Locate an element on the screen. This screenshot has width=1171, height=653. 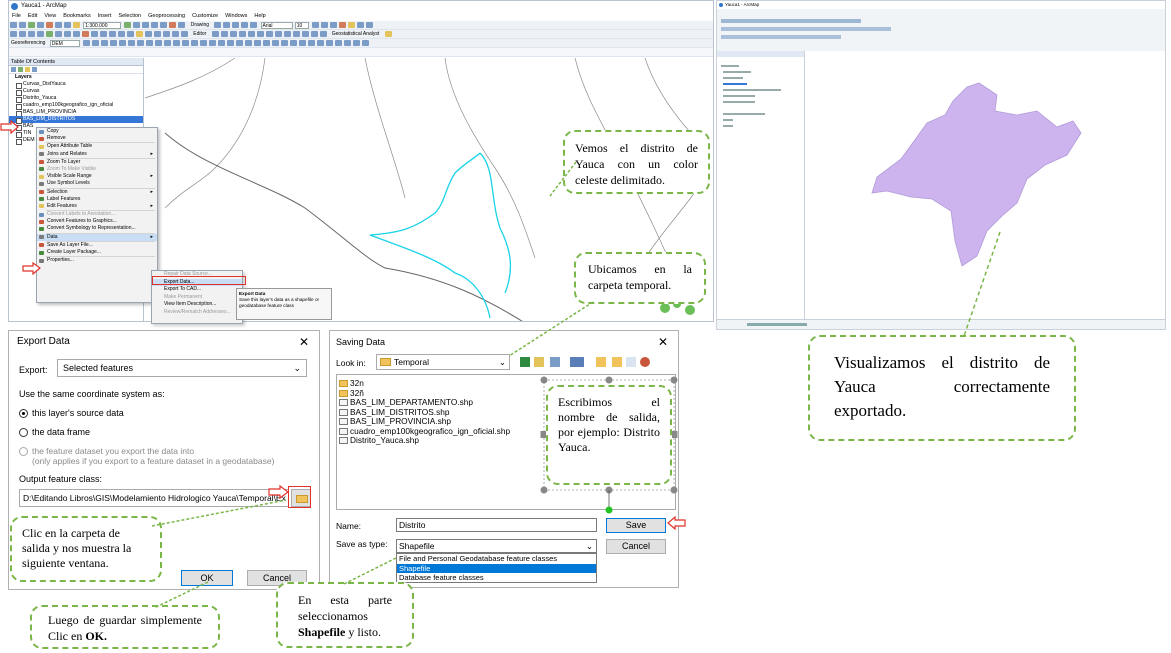
context-menu-item-label: Use Symbol Levels is located at coordinates (68, 183).